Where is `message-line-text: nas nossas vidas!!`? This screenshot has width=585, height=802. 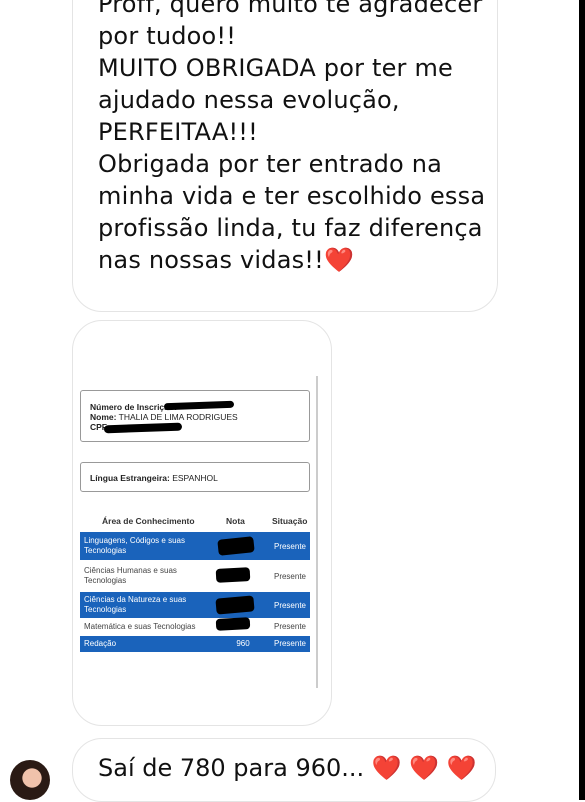
message-line-text: nas nossas vidas!! is located at coordinates (211, 260).